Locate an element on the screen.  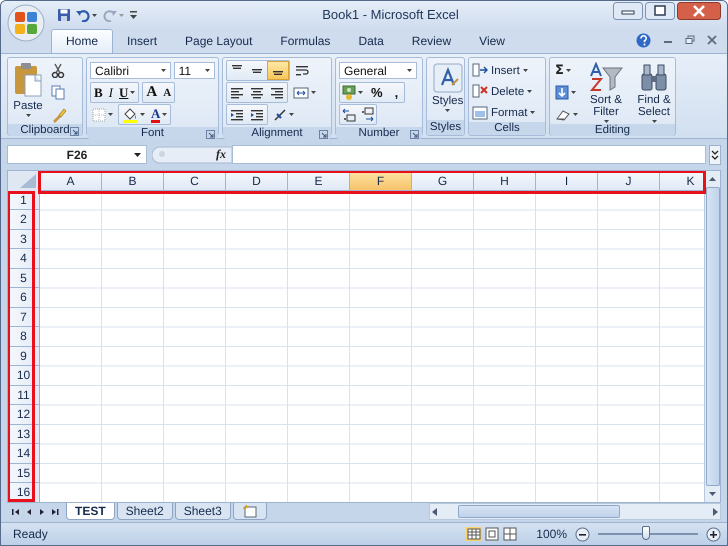
italic-button: I is located at coordinates (111, 92).